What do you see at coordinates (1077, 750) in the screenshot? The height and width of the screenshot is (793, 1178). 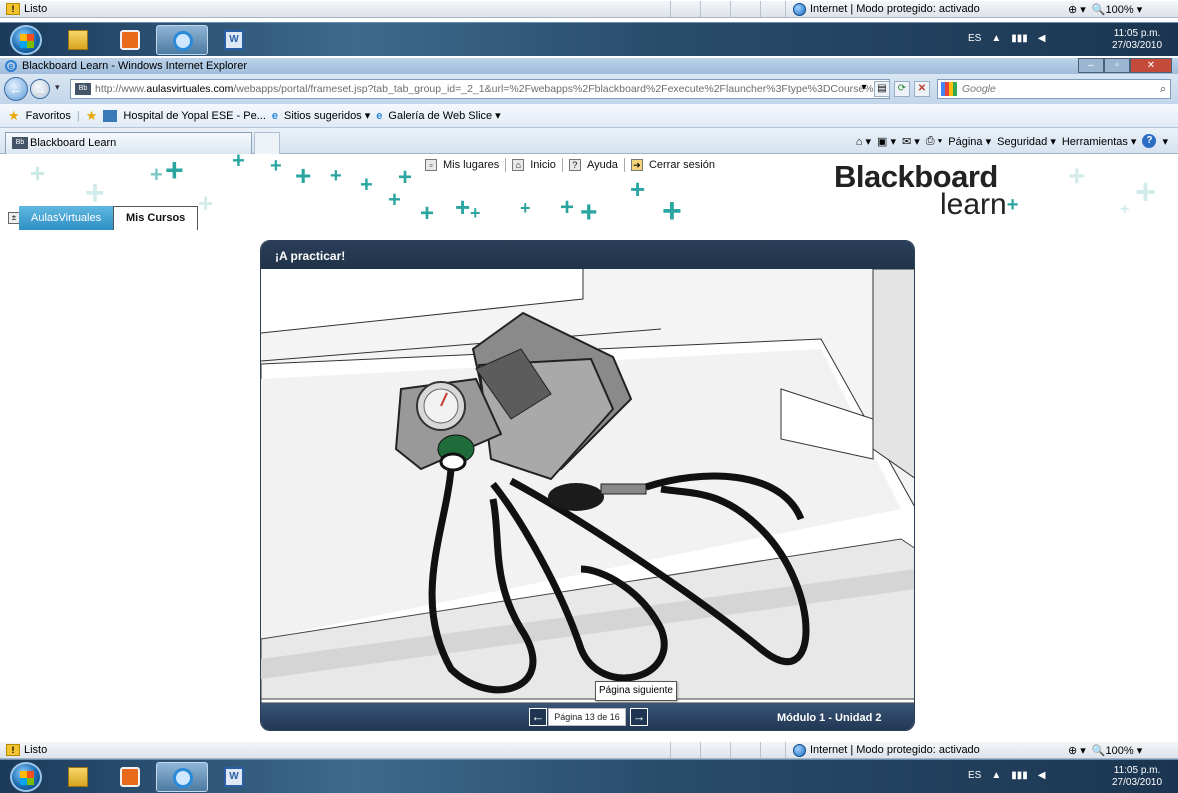 I see `protected-mode-icon-bottom: ⊕ ▾` at bounding box center [1077, 750].